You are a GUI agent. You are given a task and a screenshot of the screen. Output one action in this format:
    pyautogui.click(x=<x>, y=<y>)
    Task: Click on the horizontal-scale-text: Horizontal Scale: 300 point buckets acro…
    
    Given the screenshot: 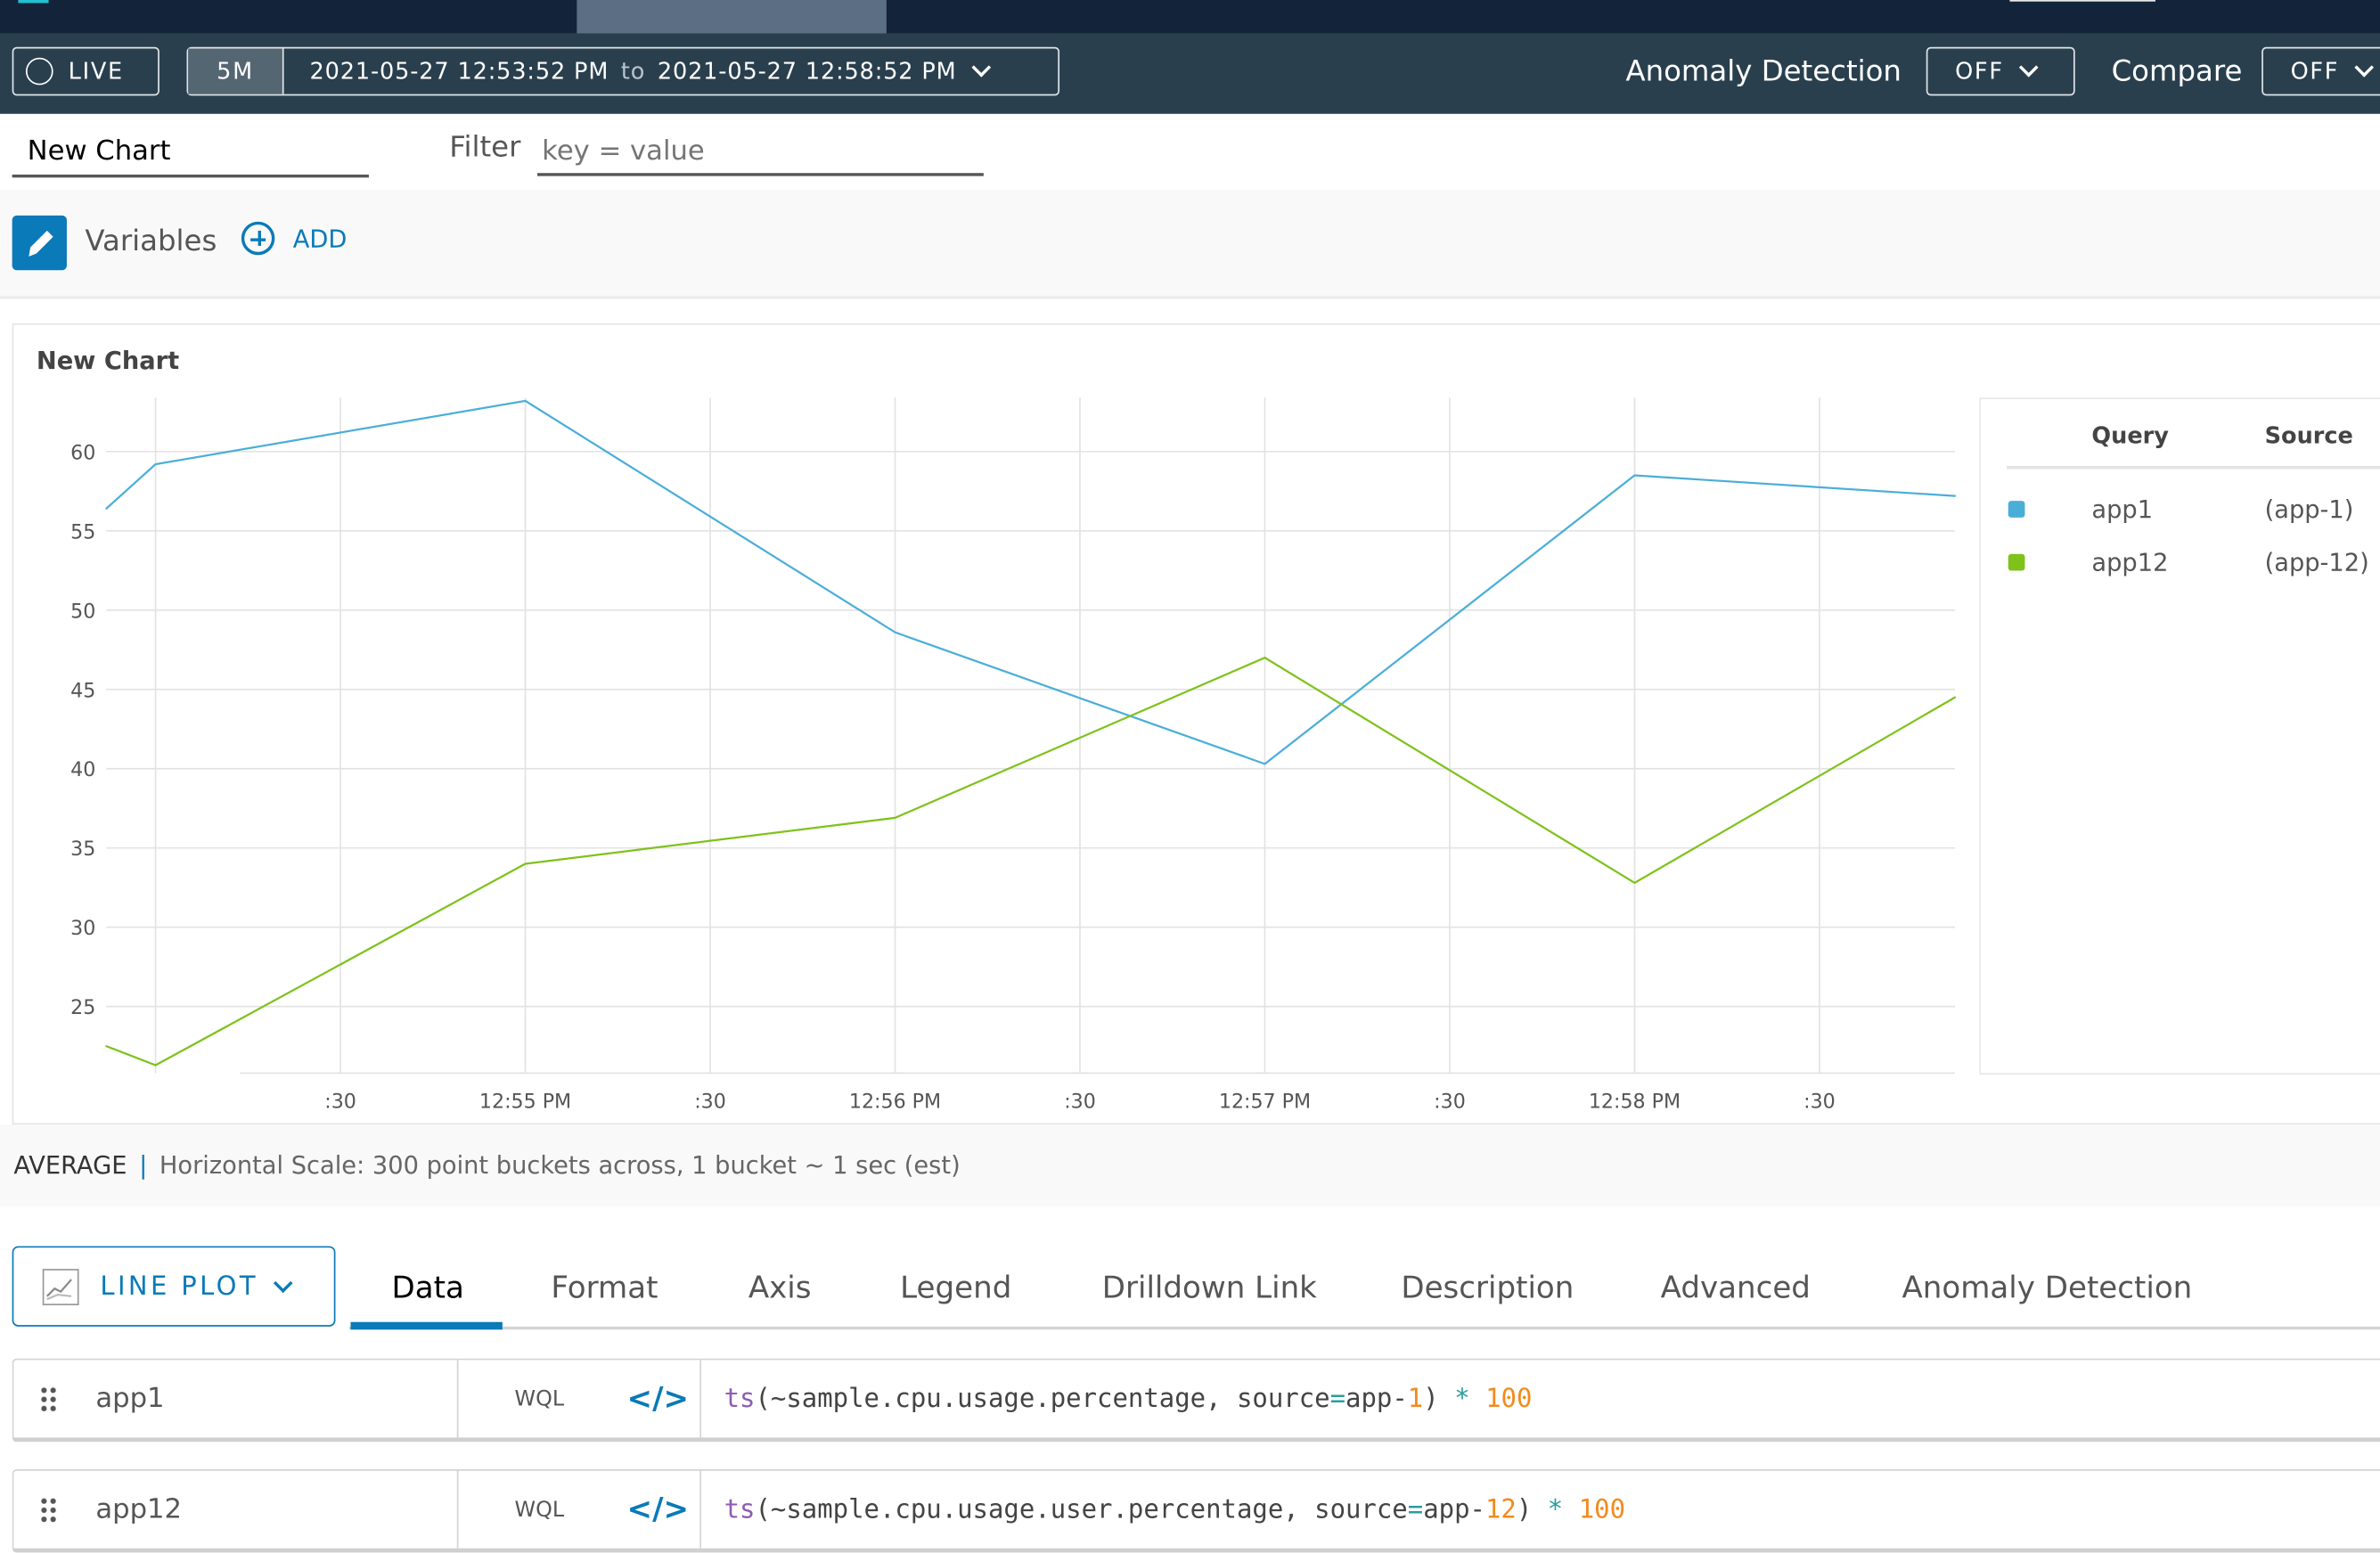 What is the action you would take?
    pyautogui.click(x=560, y=1165)
    